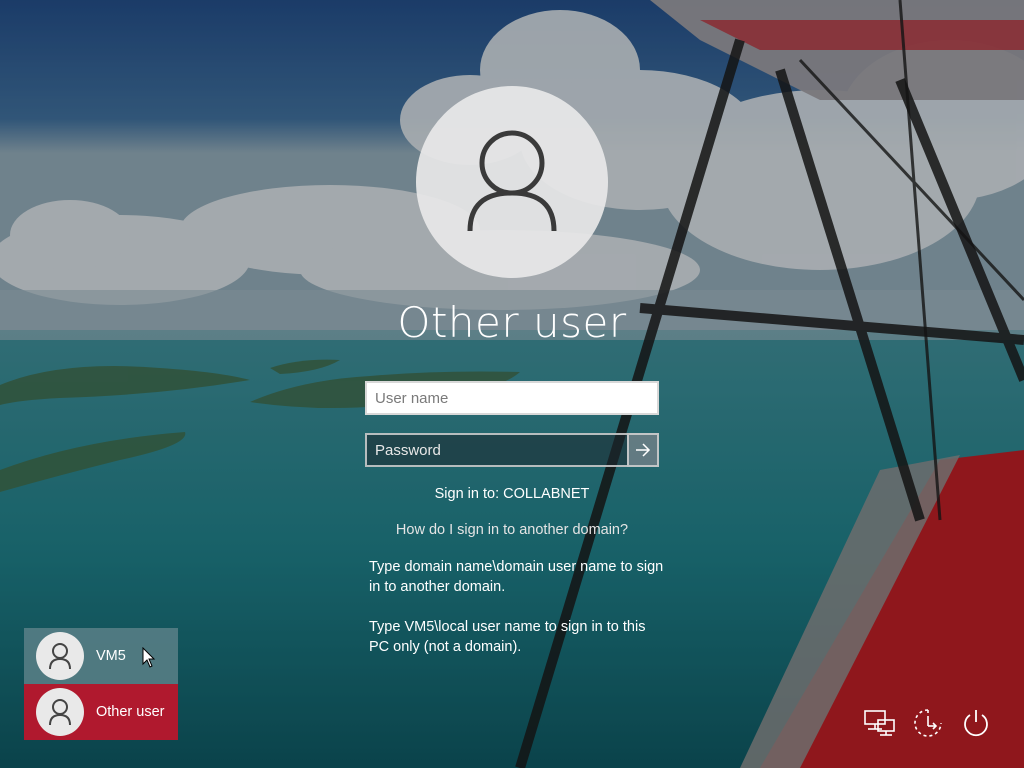 This screenshot has width=1024, height=768. I want to click on network-button, so click(880, 723).